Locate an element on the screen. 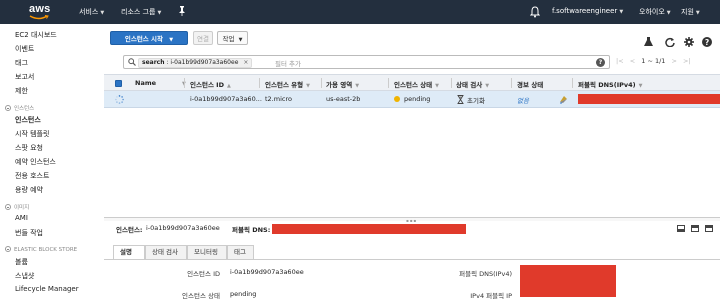 The image size is (720, 304). detail-key-instance-state: 인스턴스 상태 is located at coordinates (201, 296).